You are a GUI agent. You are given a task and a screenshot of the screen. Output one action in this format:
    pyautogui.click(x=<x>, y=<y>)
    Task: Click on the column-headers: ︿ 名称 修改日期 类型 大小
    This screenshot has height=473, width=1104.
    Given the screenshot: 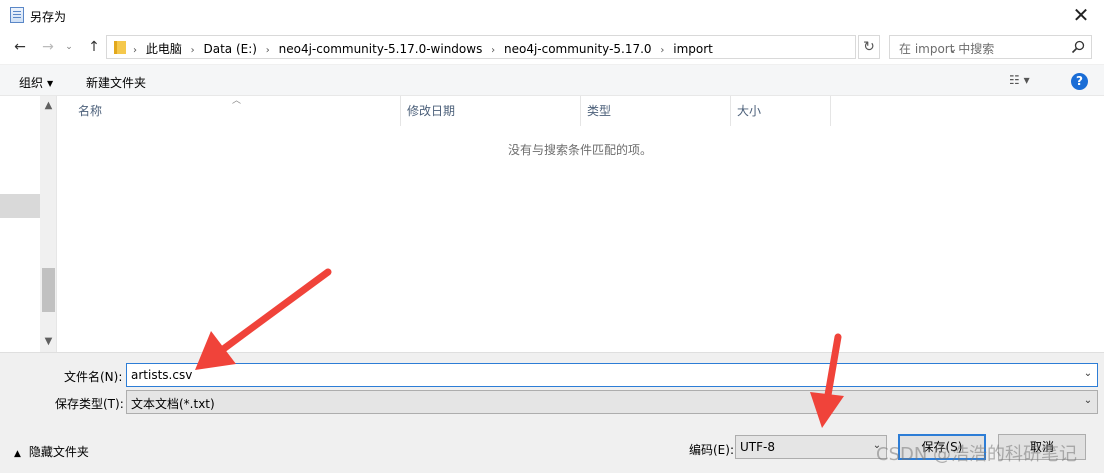 What is the action you would take?
    pyautogui.click(x=580, y=111)
    